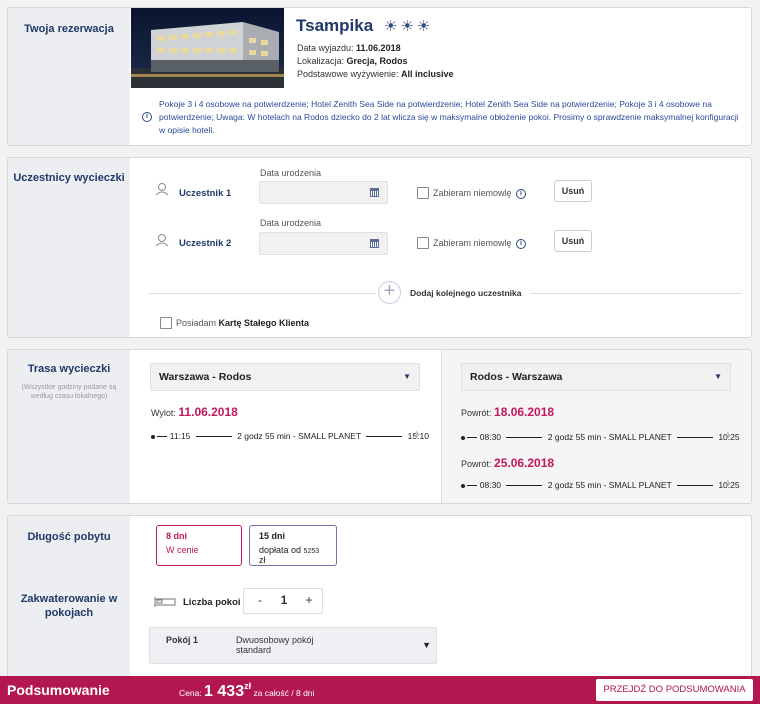 The image size is (760, 704). What do you see at coordinates (389, 292) in the screenshot?
I see `add-participant-icon: +` at bounding box center [389, 292].